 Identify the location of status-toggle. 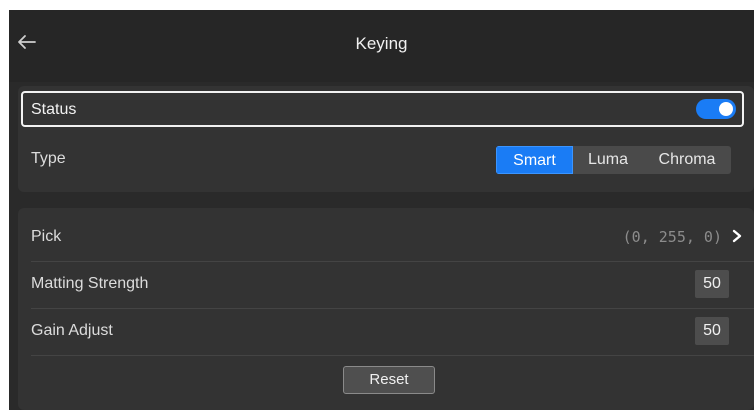
(716, 109).